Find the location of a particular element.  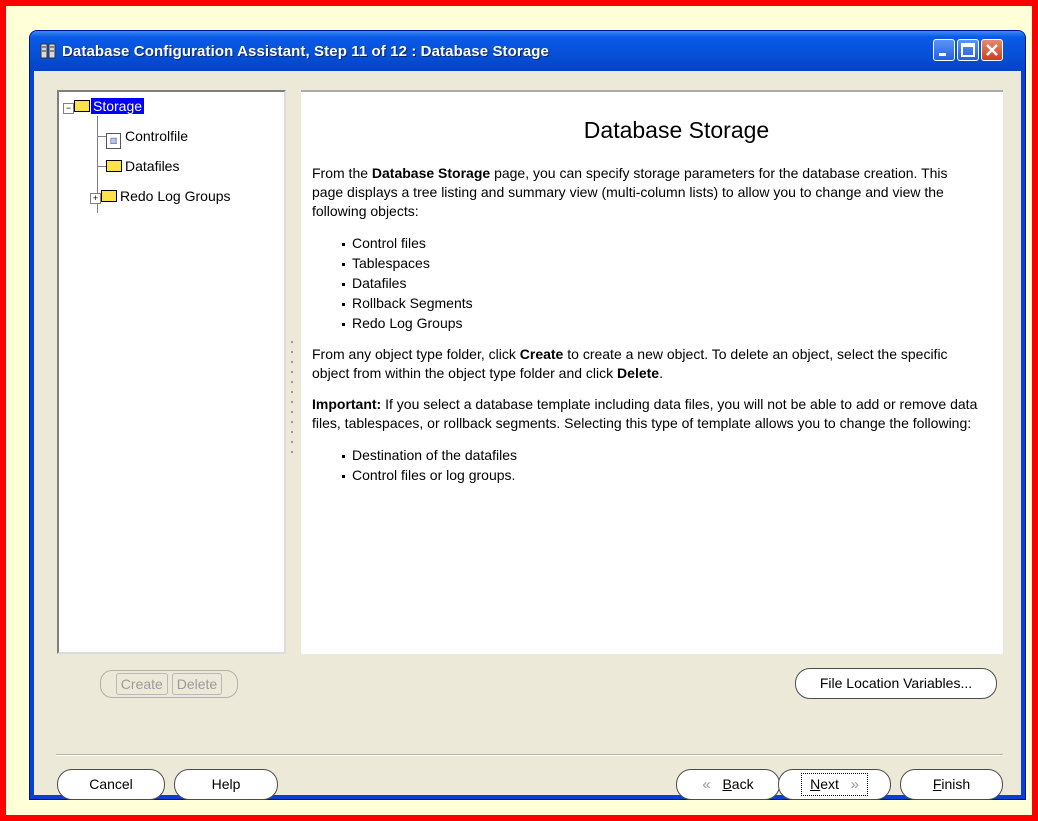

text: From the is located at coordinates (342, 173).